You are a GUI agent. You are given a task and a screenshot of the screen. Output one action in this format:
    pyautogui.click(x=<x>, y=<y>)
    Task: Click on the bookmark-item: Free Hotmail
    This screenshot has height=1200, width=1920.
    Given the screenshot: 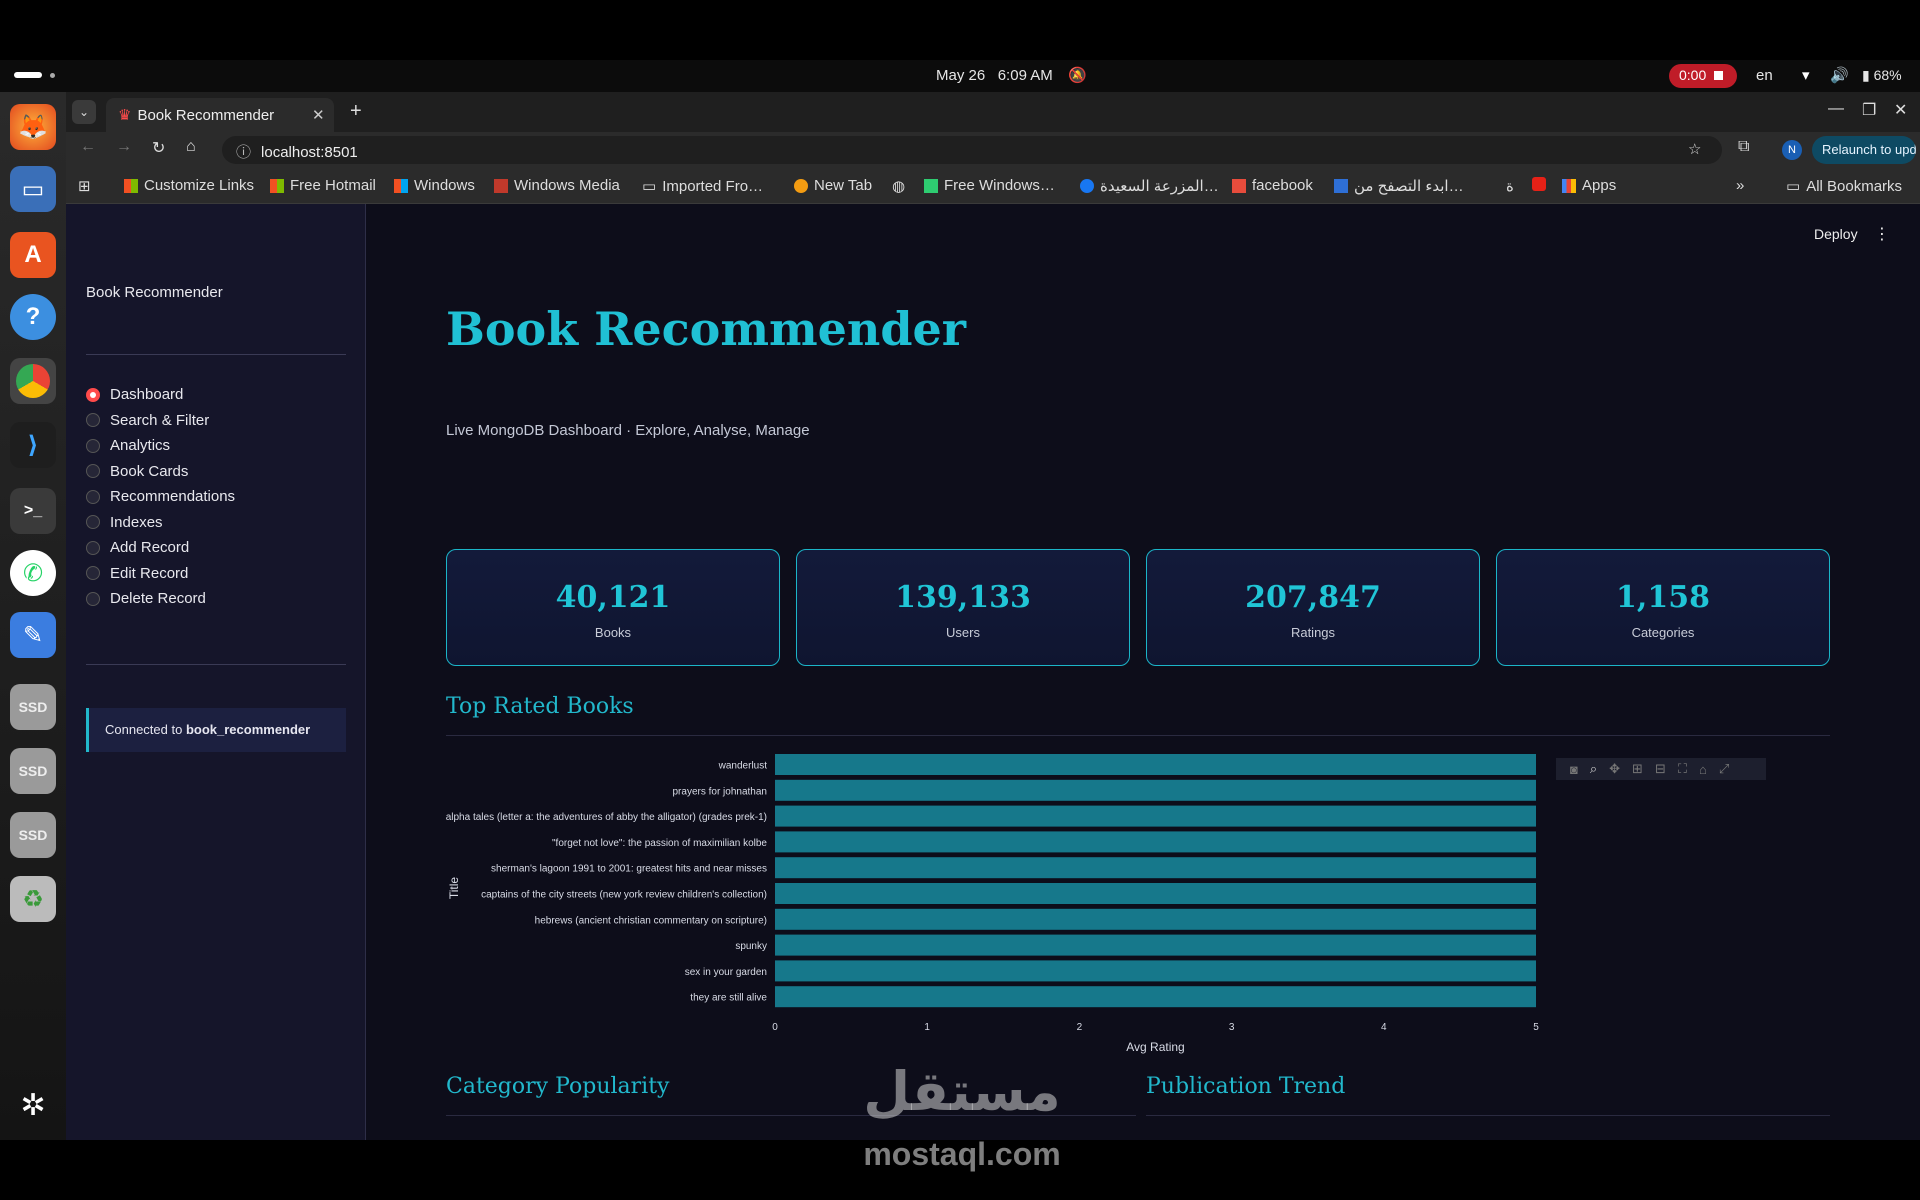 What is the action you would take?
    pyautogui.click(x=323, y=185)
    